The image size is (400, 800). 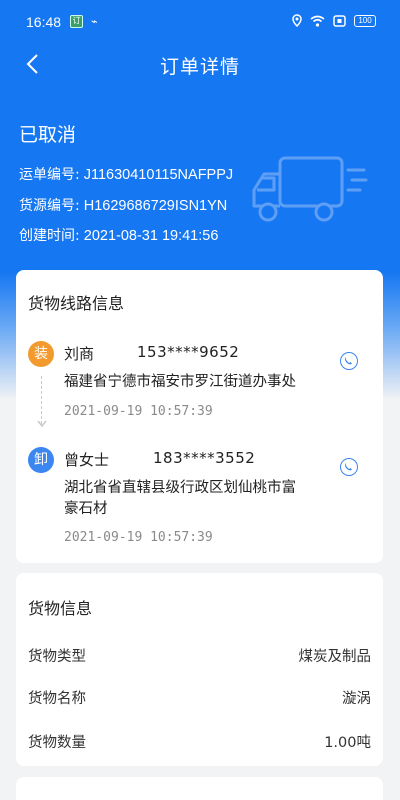 I want to click on cargo-quantity-label: 货物数量, so click(x=57, y=743).